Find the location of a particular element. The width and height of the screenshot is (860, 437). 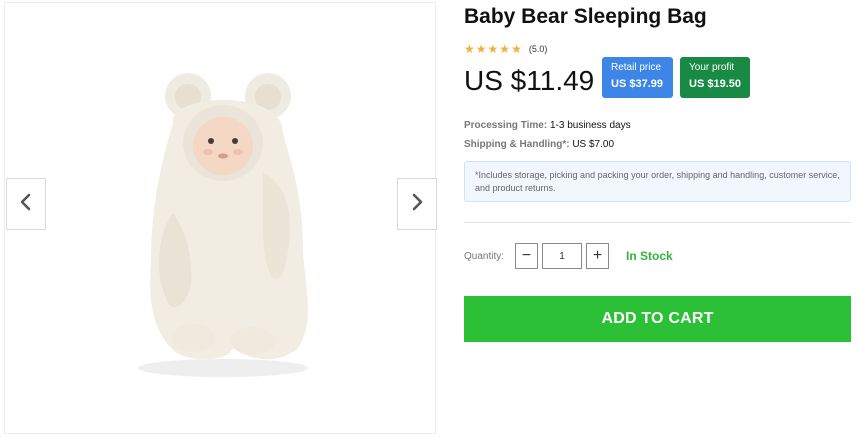

quantity-input is located at coordinates (562, 256).